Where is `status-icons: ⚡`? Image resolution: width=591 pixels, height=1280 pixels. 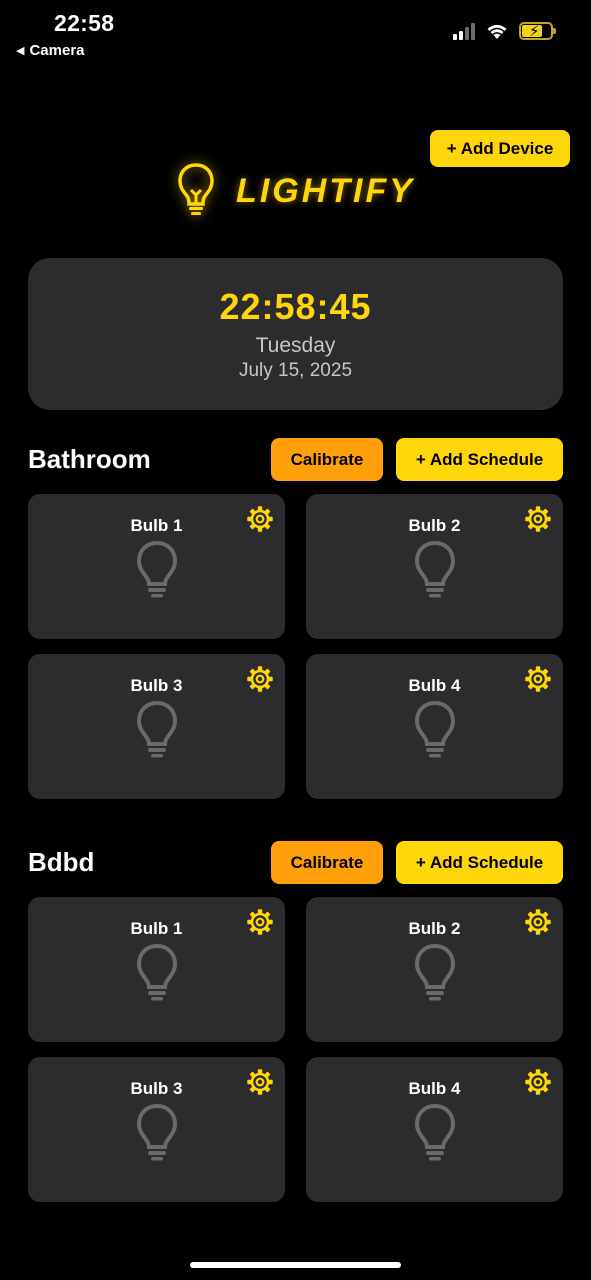
status-icons: ⚡ is located at coordinates (504, 31).